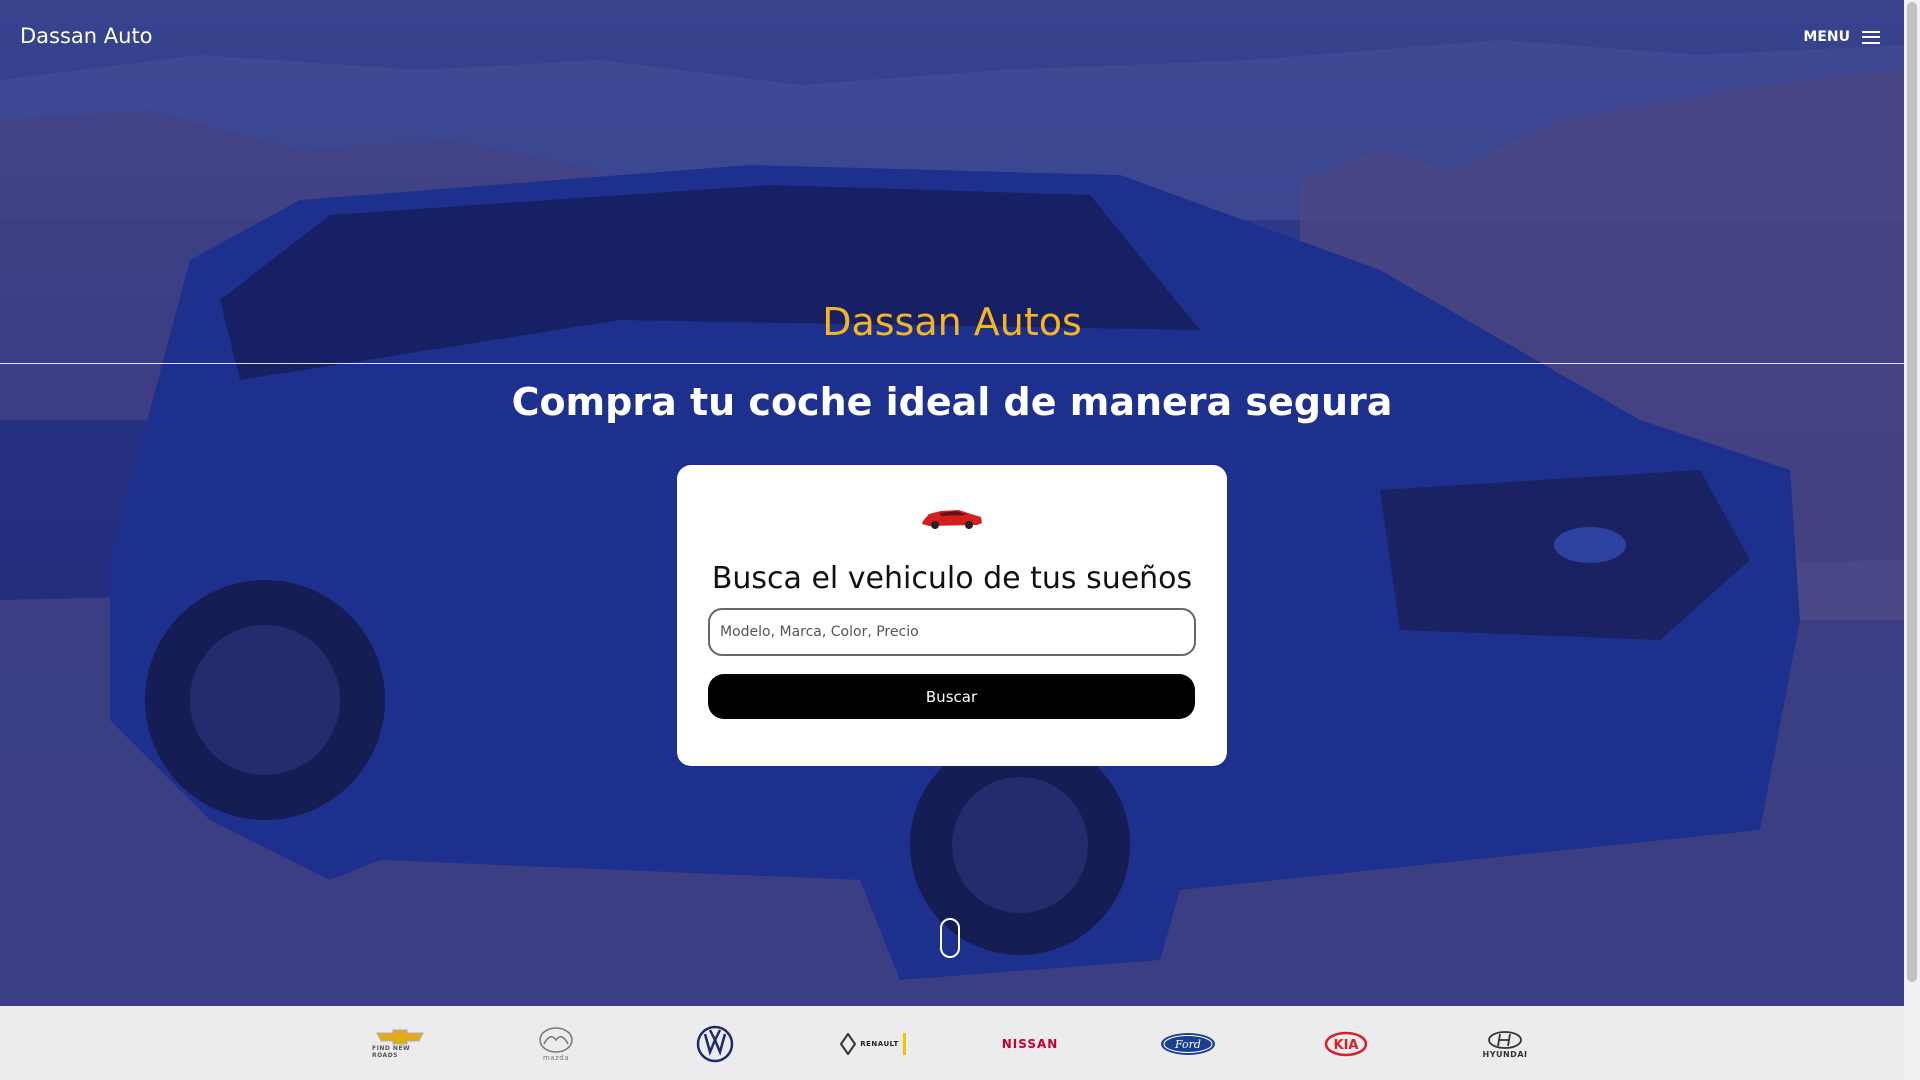 The width and height of the screenshot is (1920, 1080). I want to click on scroll-down-indicator, so click(950, 938).